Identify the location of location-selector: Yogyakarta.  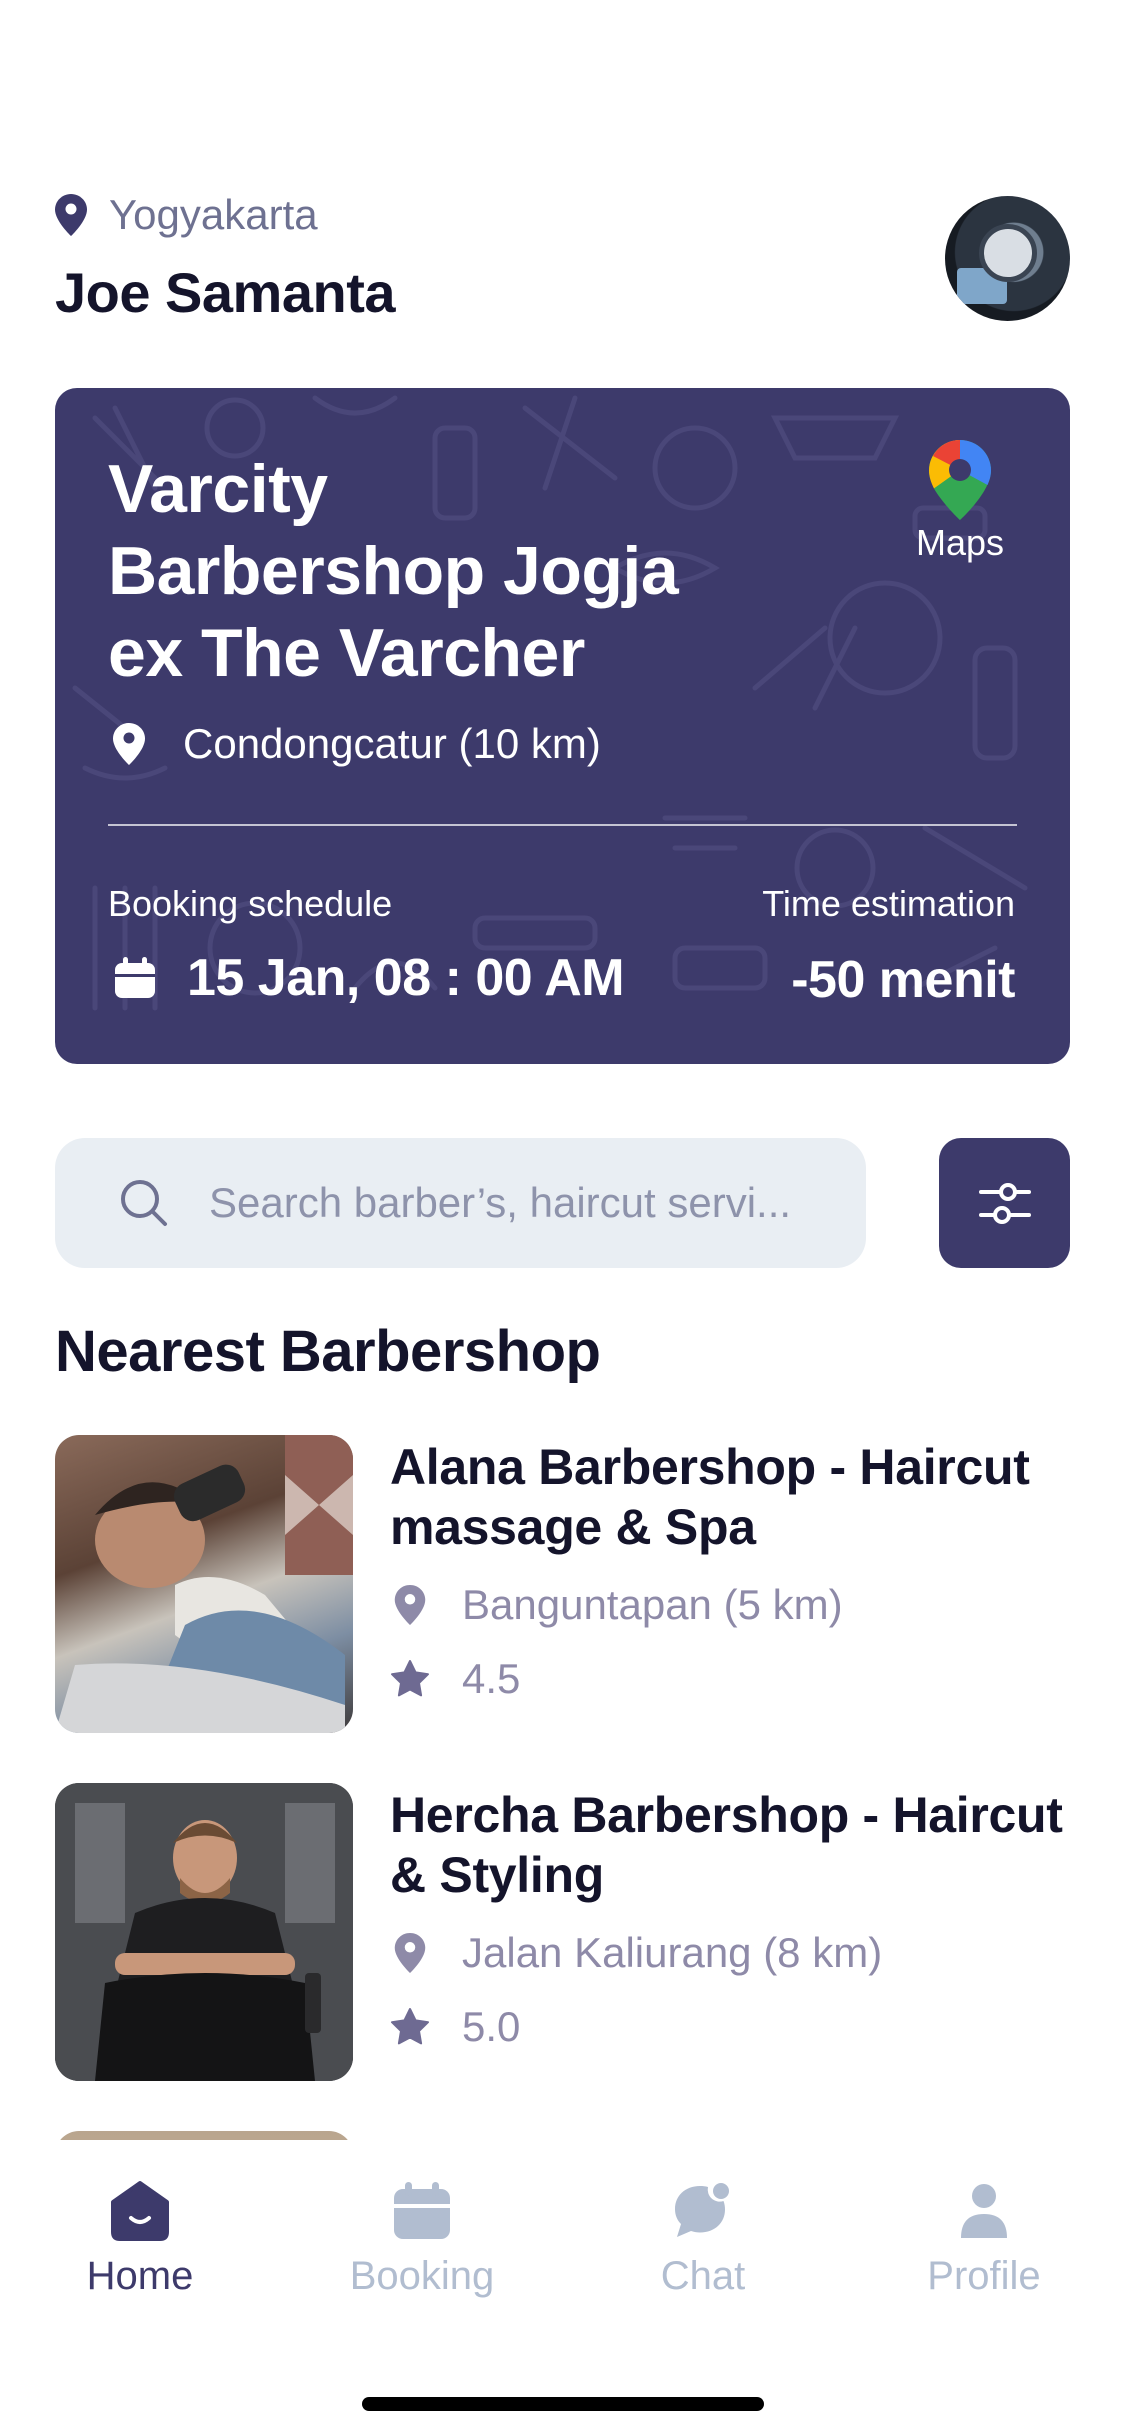
(562, 215).